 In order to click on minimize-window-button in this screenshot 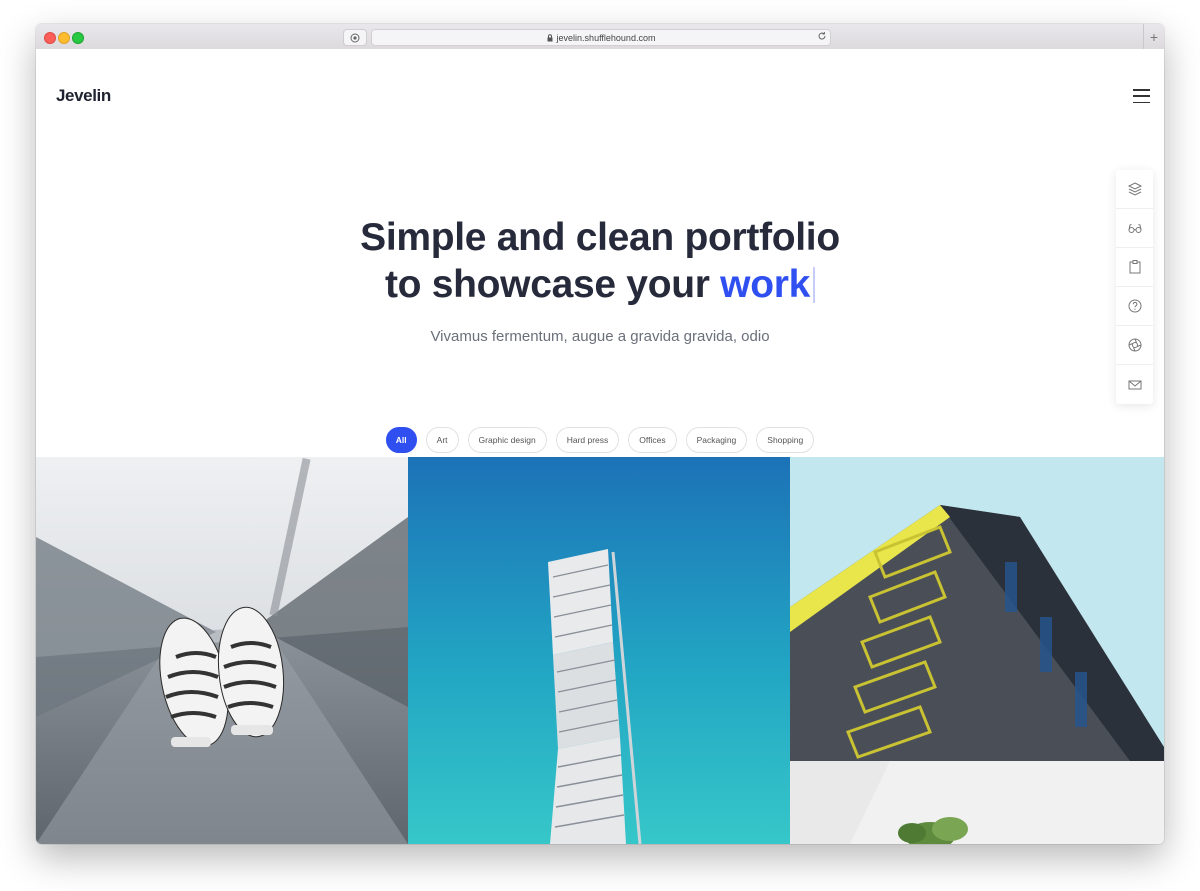, I will do `click(64, 38)`.